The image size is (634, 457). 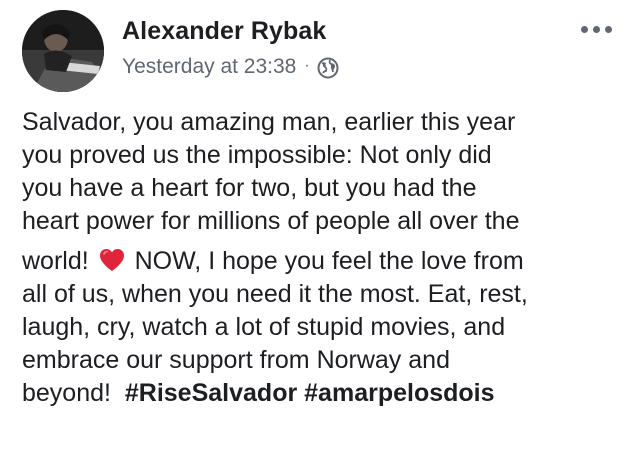 What do you see at coordinates (55, 261) in the screenshot?
I see `message-fragment: world!` at bounding box center [55, 261].